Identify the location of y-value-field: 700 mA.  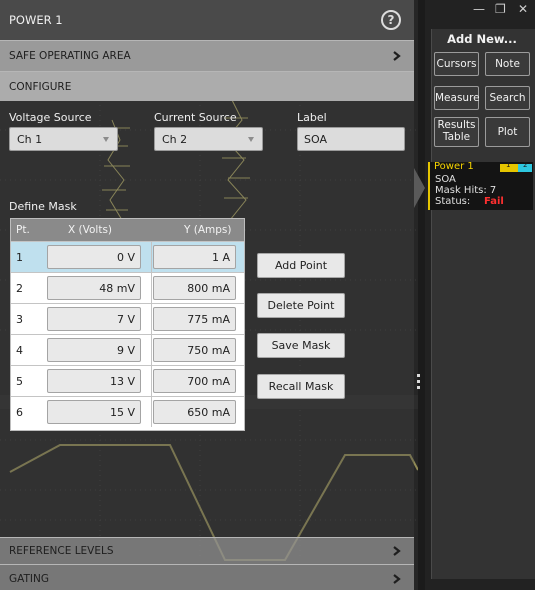
(194, 381).